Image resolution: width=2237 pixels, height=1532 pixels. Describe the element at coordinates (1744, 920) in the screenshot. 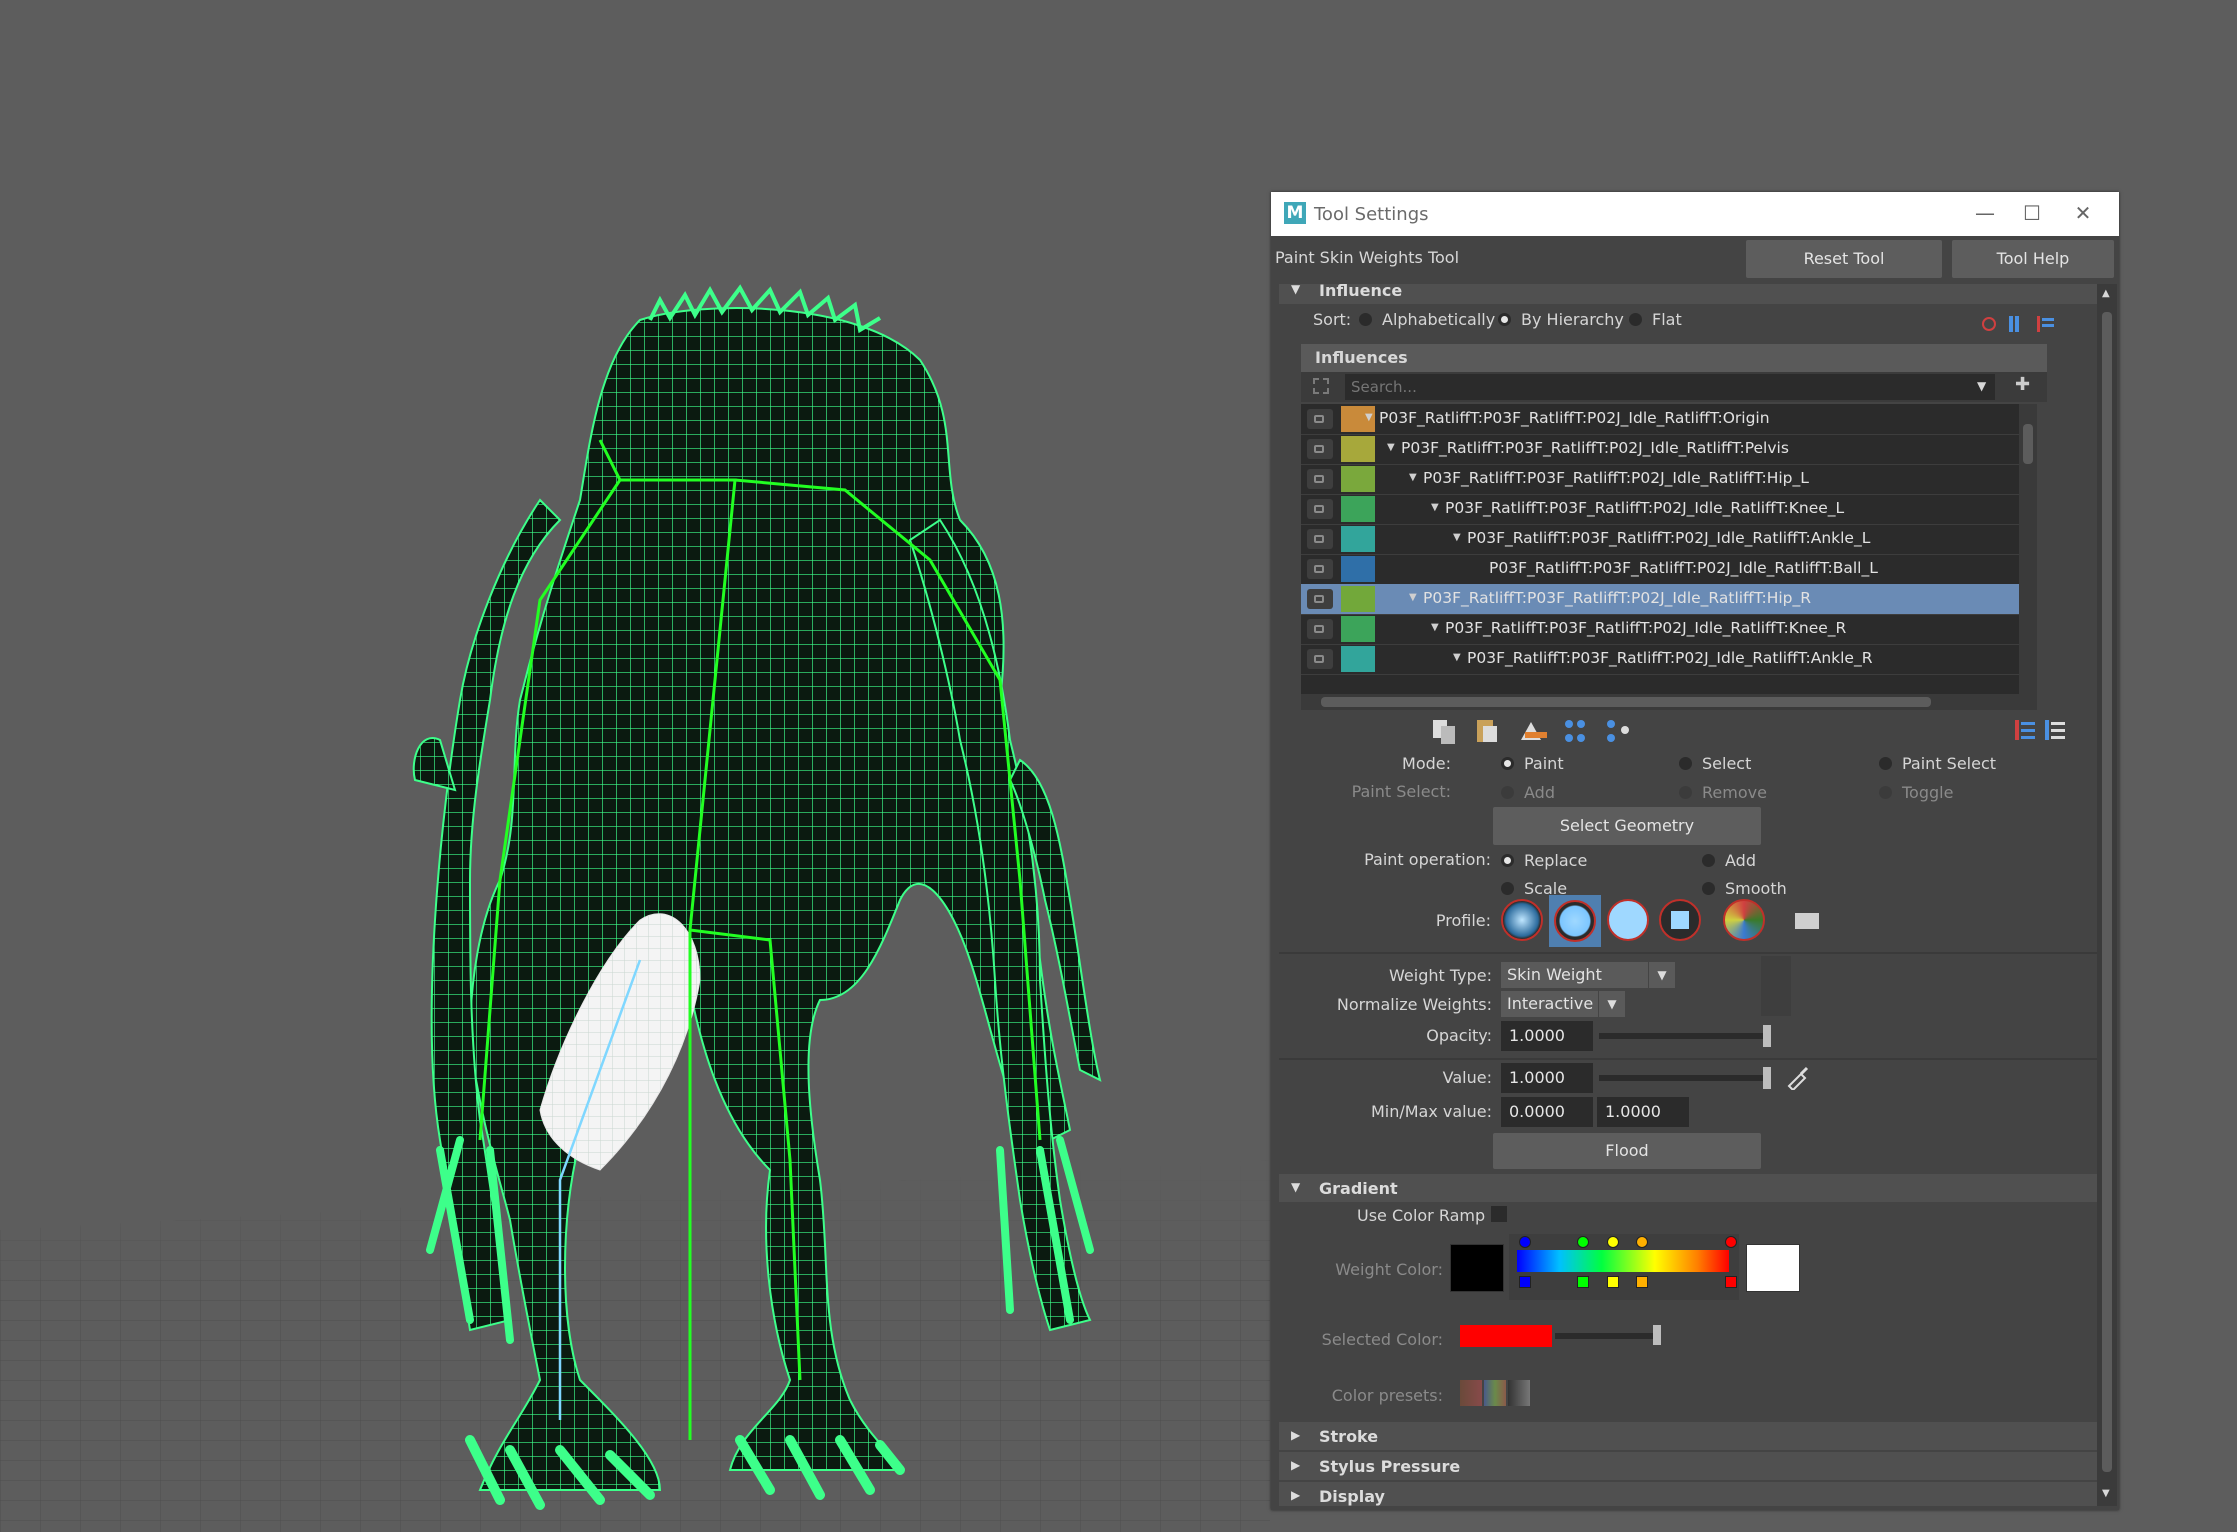

I see `texture-brush-icon` at that location.